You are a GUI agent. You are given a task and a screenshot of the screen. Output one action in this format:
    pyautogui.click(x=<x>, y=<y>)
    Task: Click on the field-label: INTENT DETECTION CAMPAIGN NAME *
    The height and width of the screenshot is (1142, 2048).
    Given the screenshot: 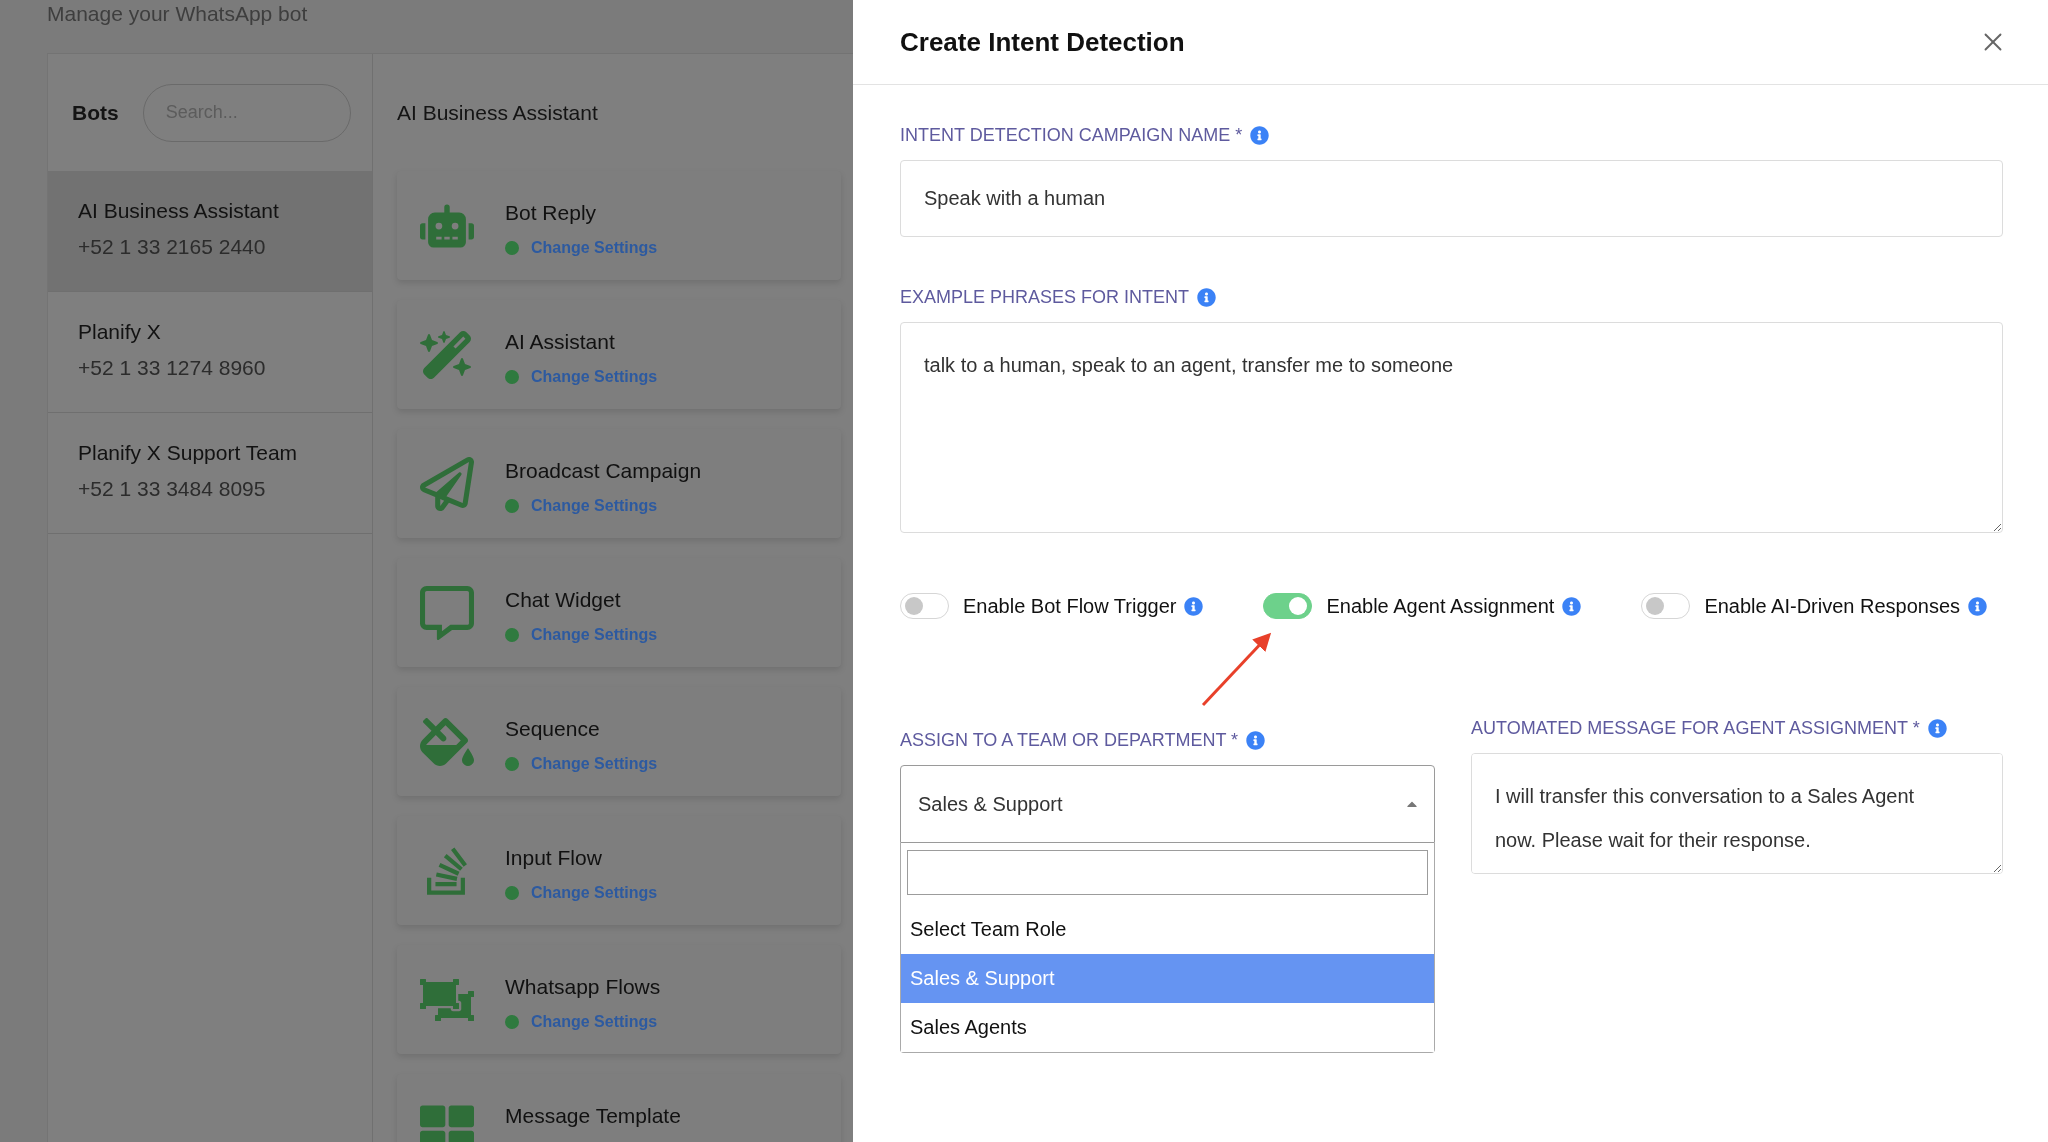 What is the action you would take?
    pyautogui.click(x=1071, y=135)
    